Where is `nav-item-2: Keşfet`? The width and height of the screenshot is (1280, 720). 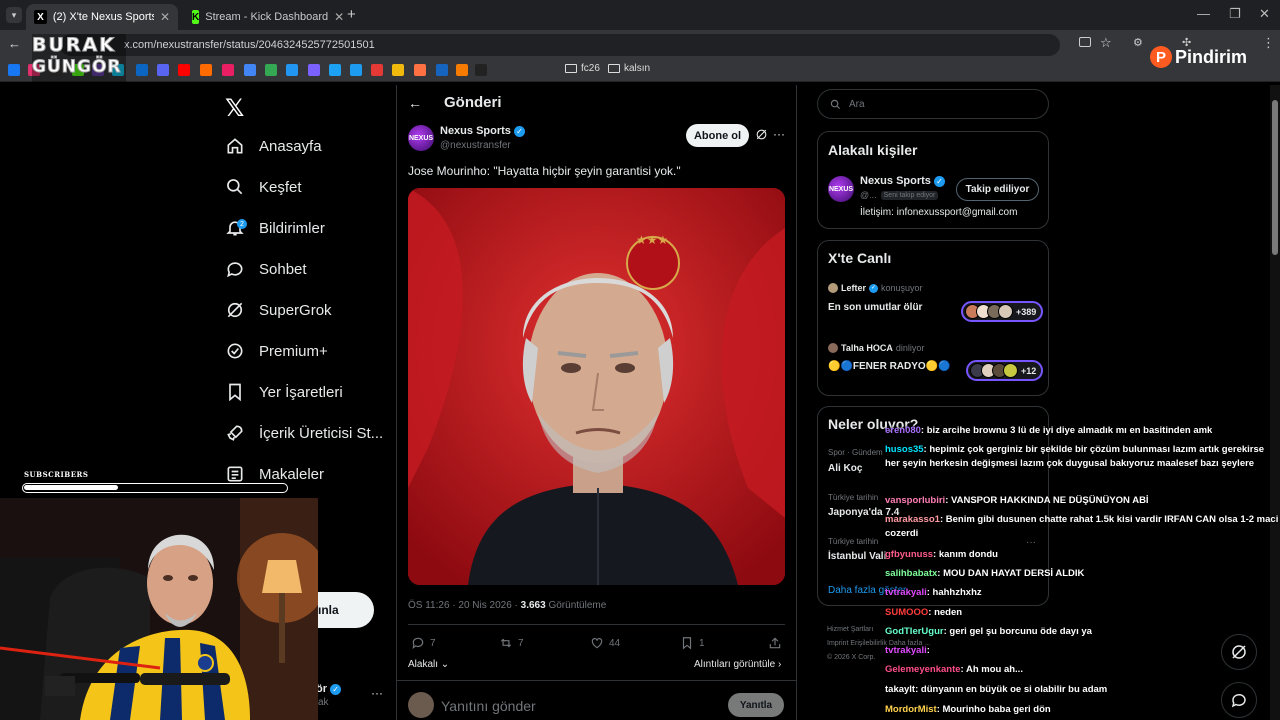 nav-item-2: Keşfet is located at coordinates (263, 187).